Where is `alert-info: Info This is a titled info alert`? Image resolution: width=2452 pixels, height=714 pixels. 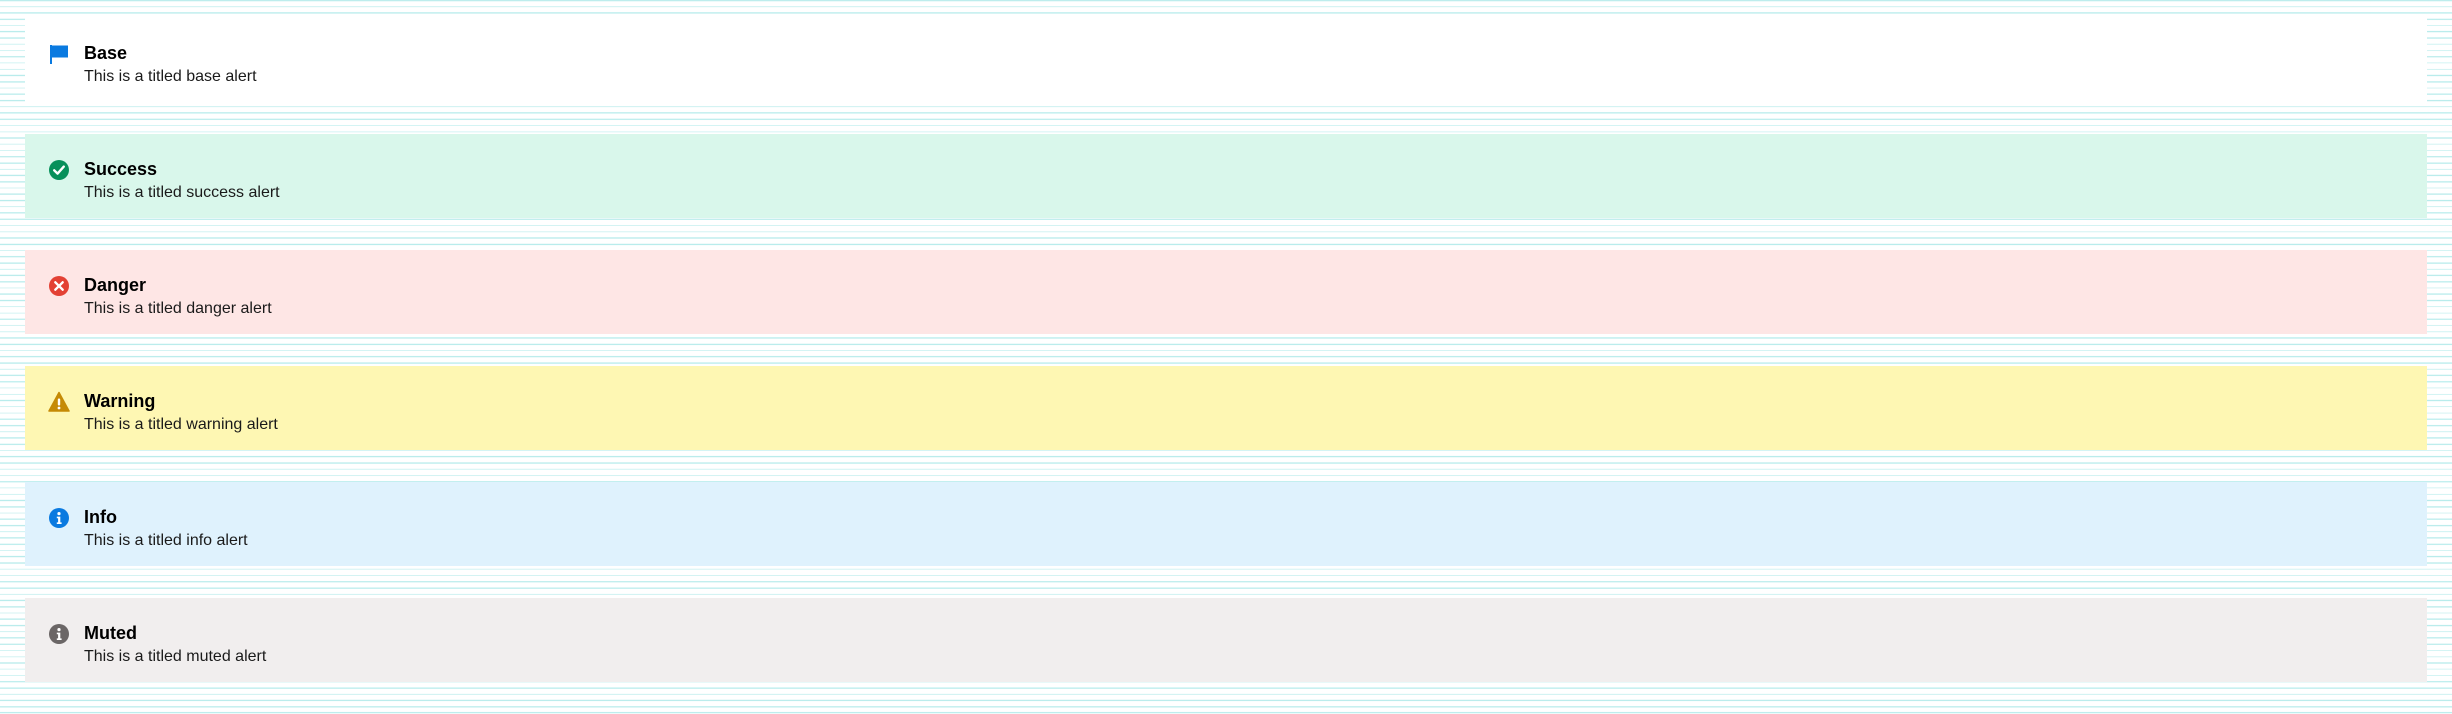
alert-info: Info This is a titled info alert is located at coordinates (1226, 524).